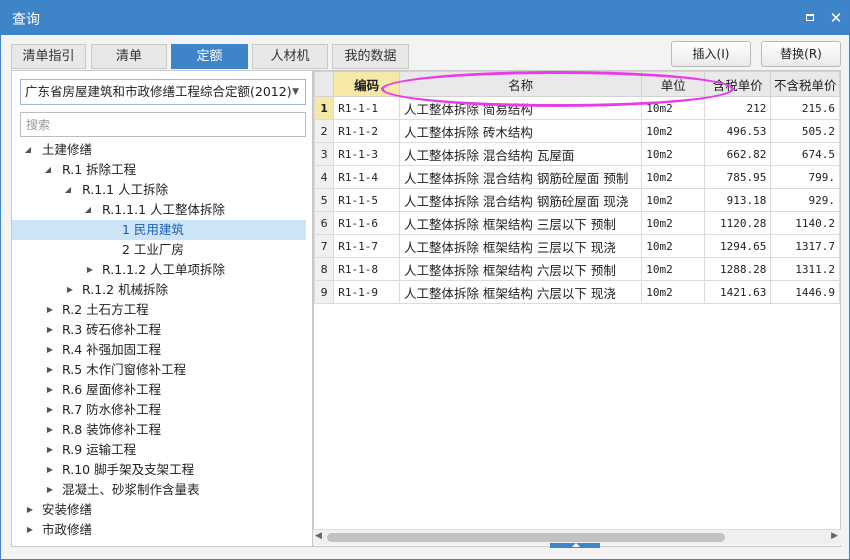  What do you see at coordinates (159, 510) in the screenshot?
I see `tree-node-installation-repair: ▶ 安装修缮` at bounding box center [159, 510].